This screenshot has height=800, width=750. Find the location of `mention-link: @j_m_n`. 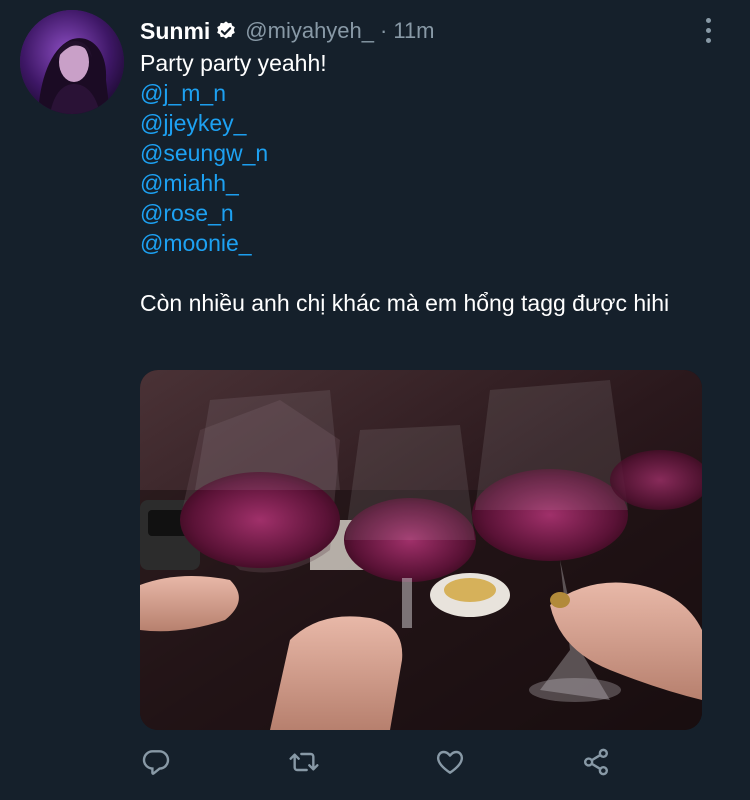

mention-link: @j_m_n is located at coordinates (420, 93).